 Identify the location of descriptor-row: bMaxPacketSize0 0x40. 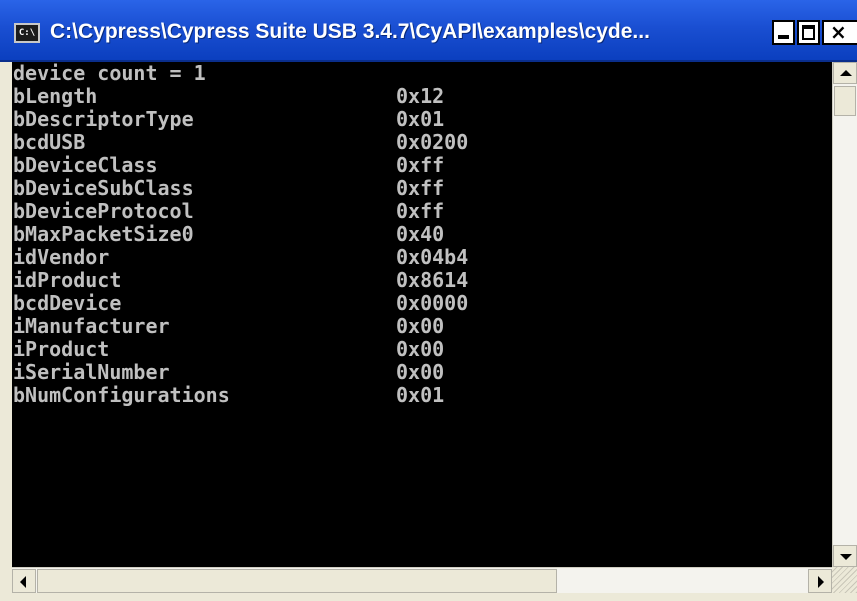
(228, 234).